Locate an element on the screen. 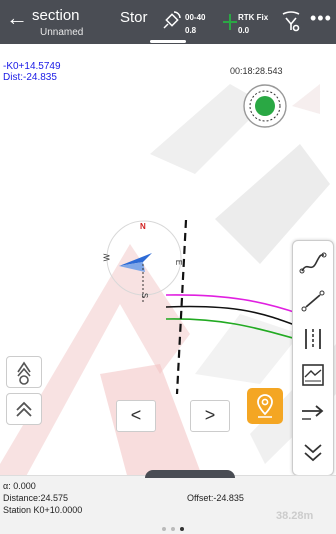 This screenshot has width=336, height=534. distance-info: Distance:24.575 is located at coordinates (36, 498).